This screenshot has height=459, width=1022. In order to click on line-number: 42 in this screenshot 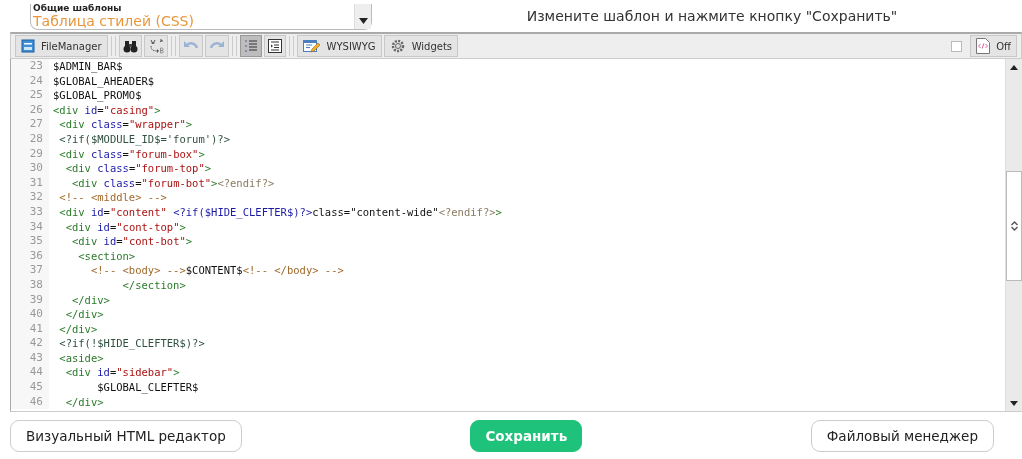, I will do `click(30, 343)`.